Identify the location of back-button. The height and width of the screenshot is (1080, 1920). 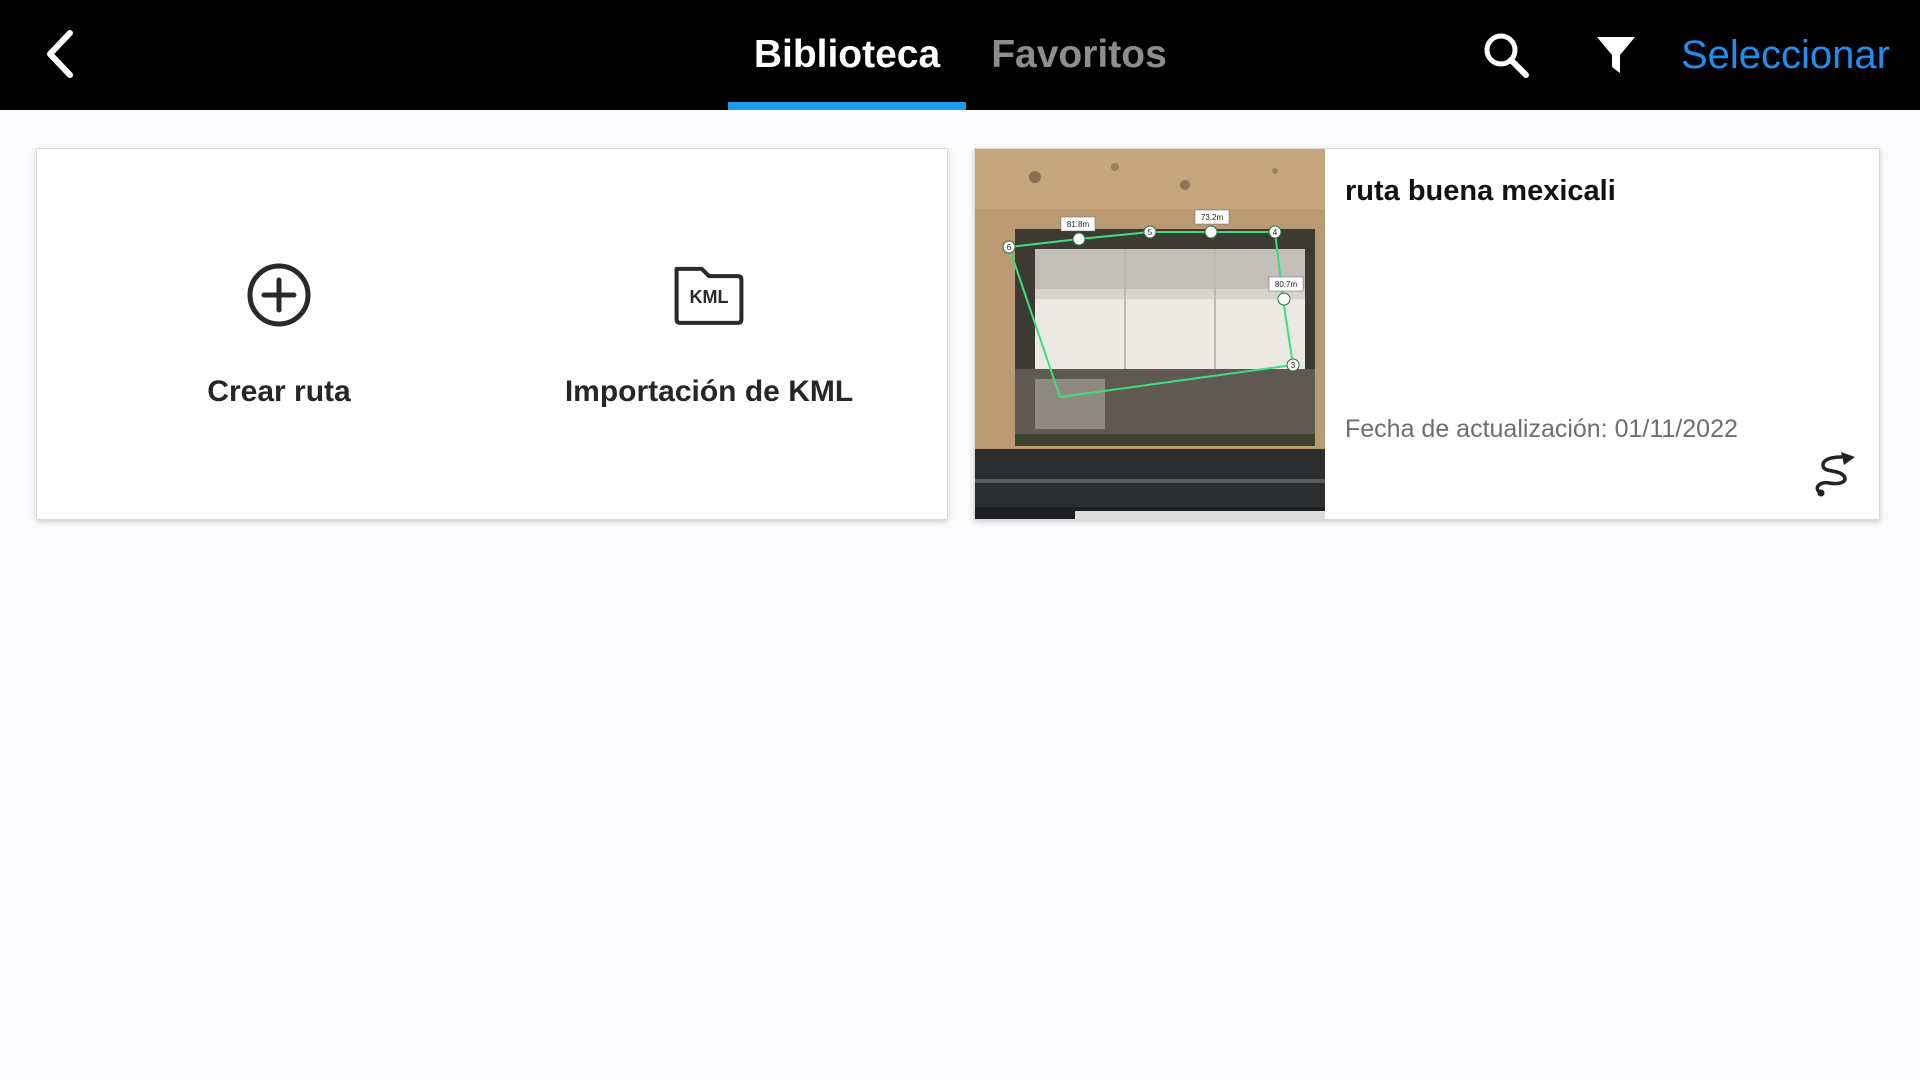
(60, 54).